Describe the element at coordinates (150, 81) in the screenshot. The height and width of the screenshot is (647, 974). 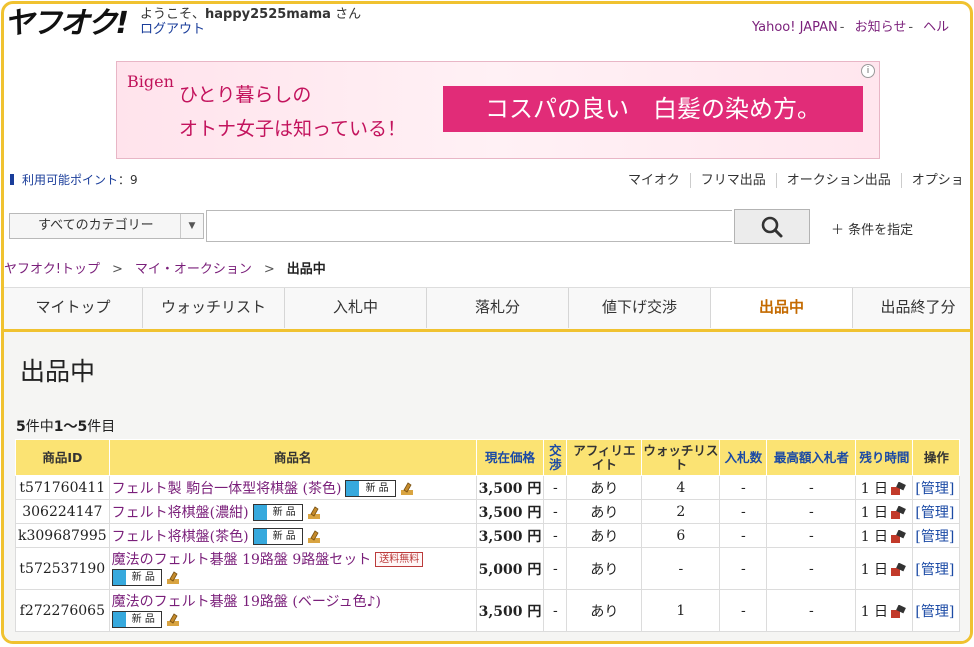
I see `ad-brand: Bigen` at that location.